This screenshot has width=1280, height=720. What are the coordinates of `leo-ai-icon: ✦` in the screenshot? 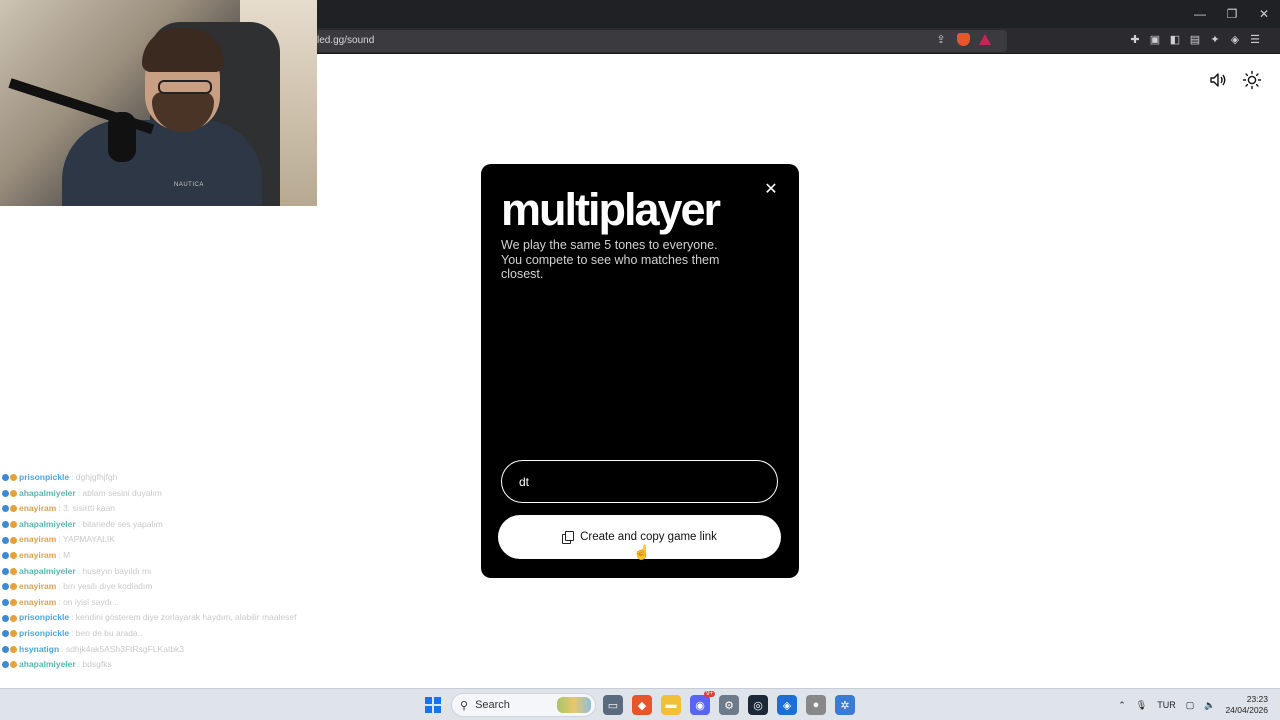 It's located at (1215, 39).